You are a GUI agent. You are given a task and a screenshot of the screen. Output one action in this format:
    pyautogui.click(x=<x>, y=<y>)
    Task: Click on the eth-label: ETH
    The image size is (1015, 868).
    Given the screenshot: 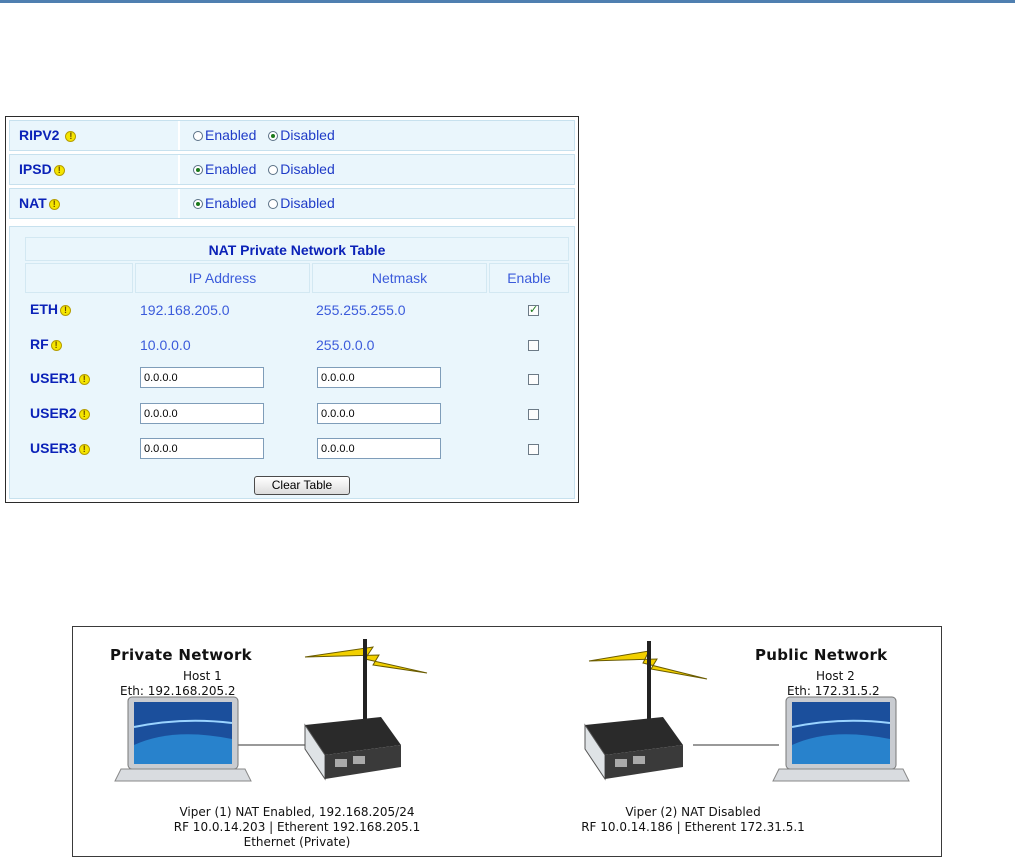 What is the action you would take?
    pyautogui.click(x=44, y=309)
    